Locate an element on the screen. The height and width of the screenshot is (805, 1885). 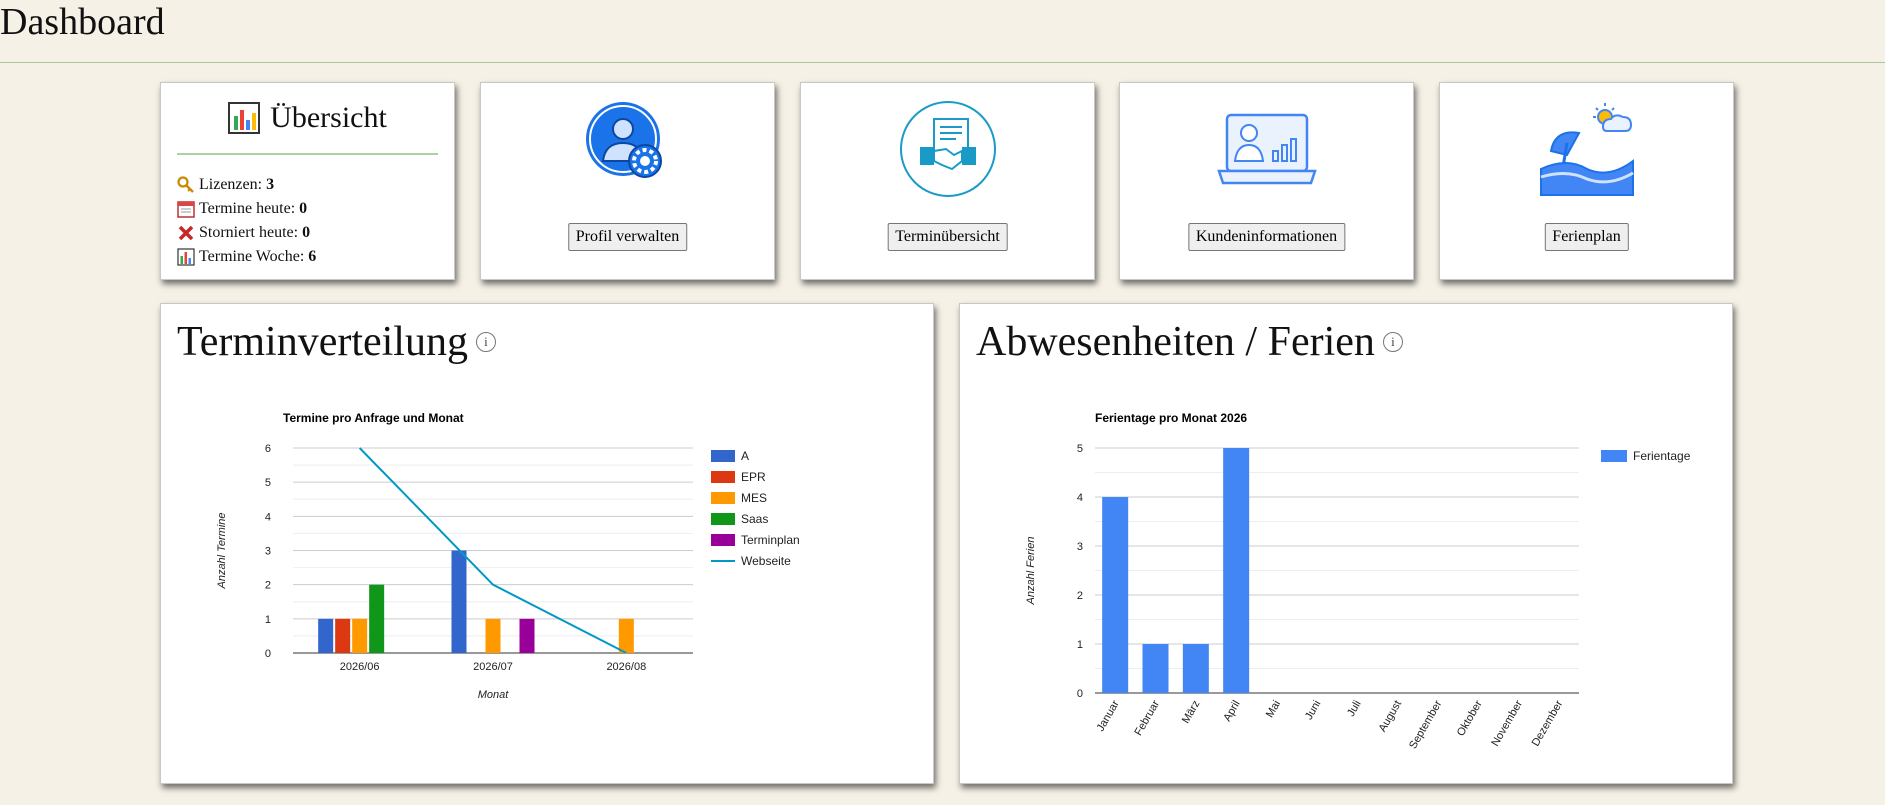
stat-termine-woche: Termine Woche: 6 is located at coordinates (246, 257).